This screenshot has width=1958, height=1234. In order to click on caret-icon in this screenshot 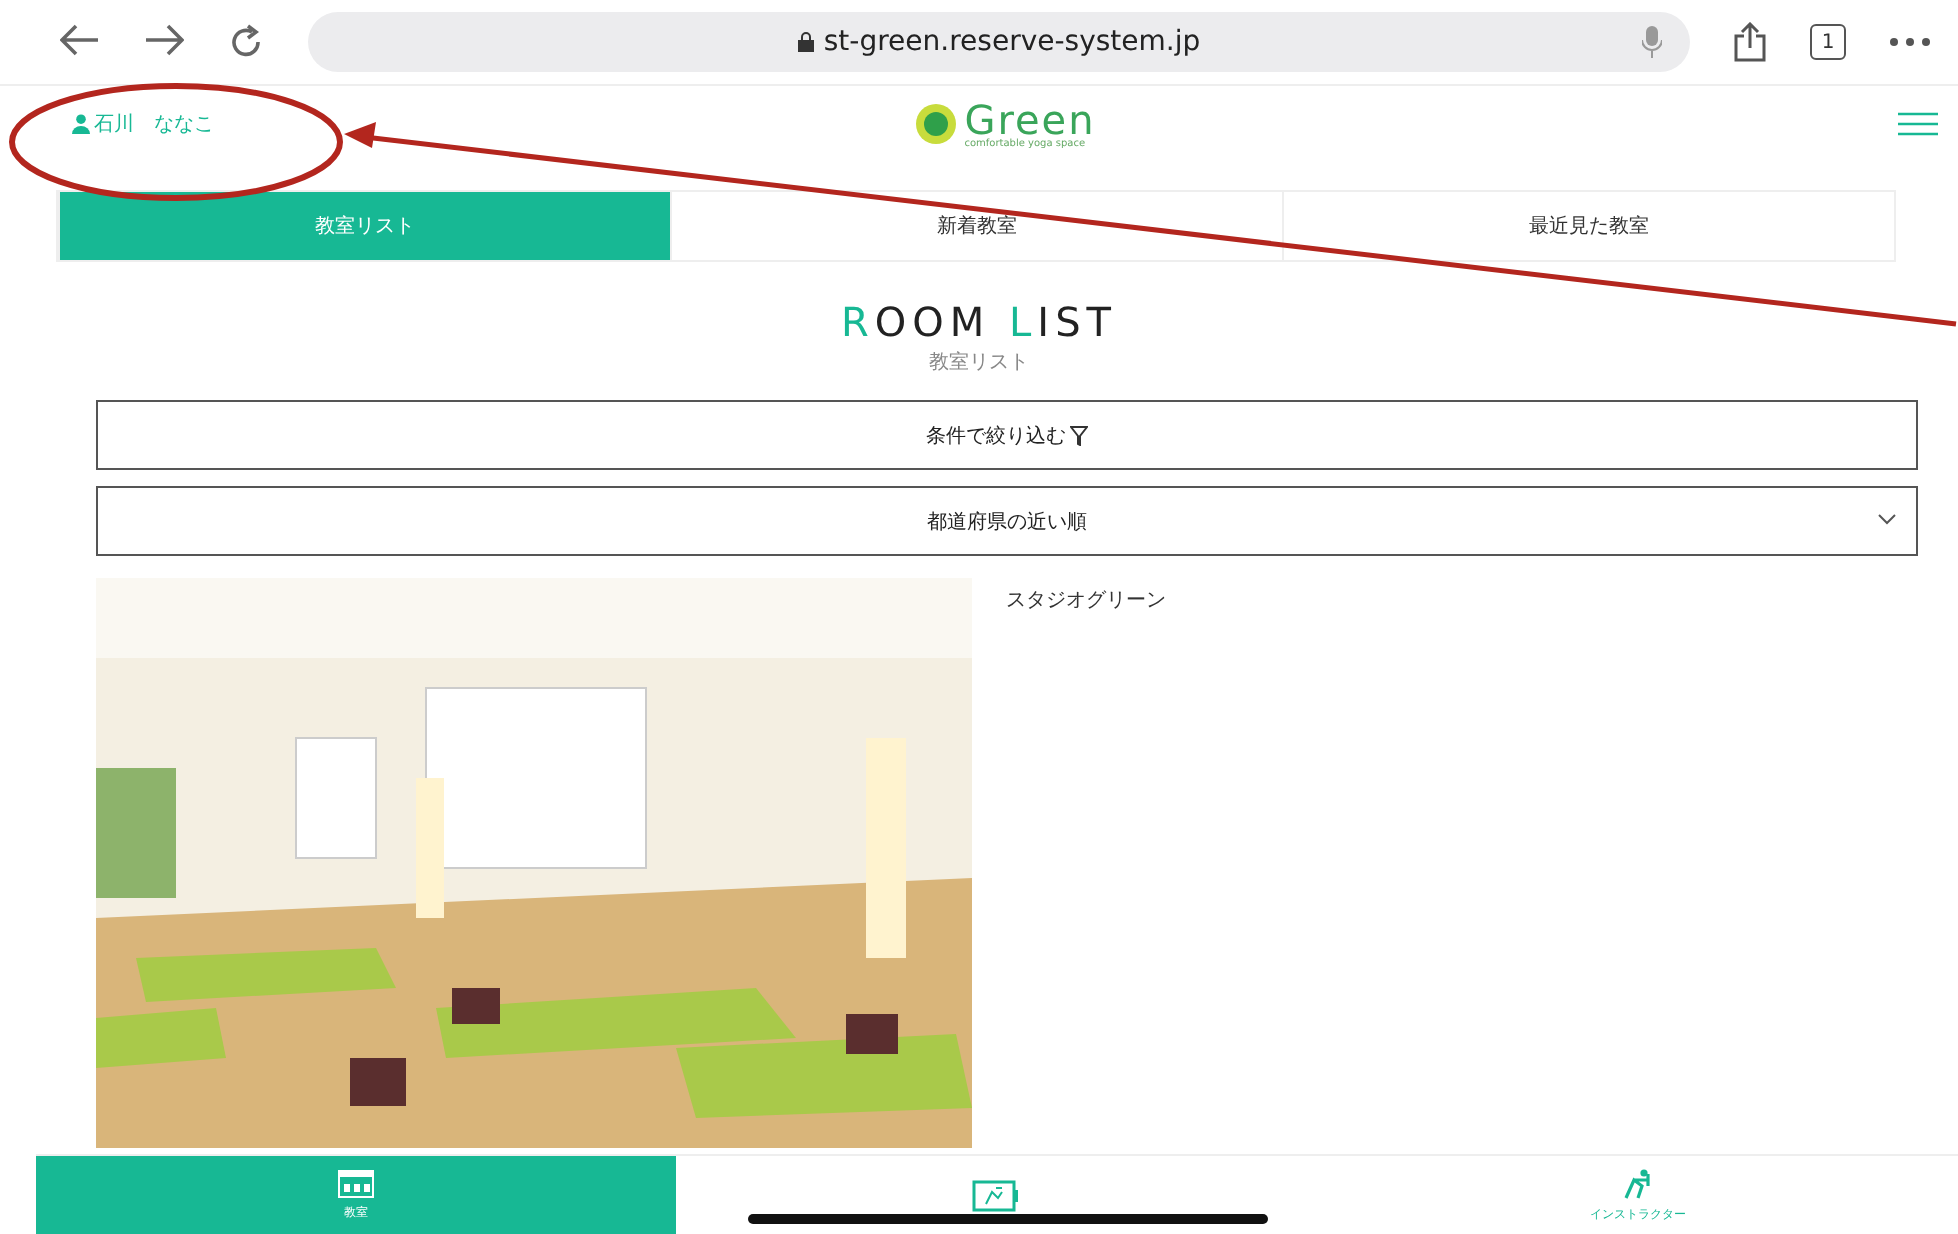, I will do `click(1887, 520)`.